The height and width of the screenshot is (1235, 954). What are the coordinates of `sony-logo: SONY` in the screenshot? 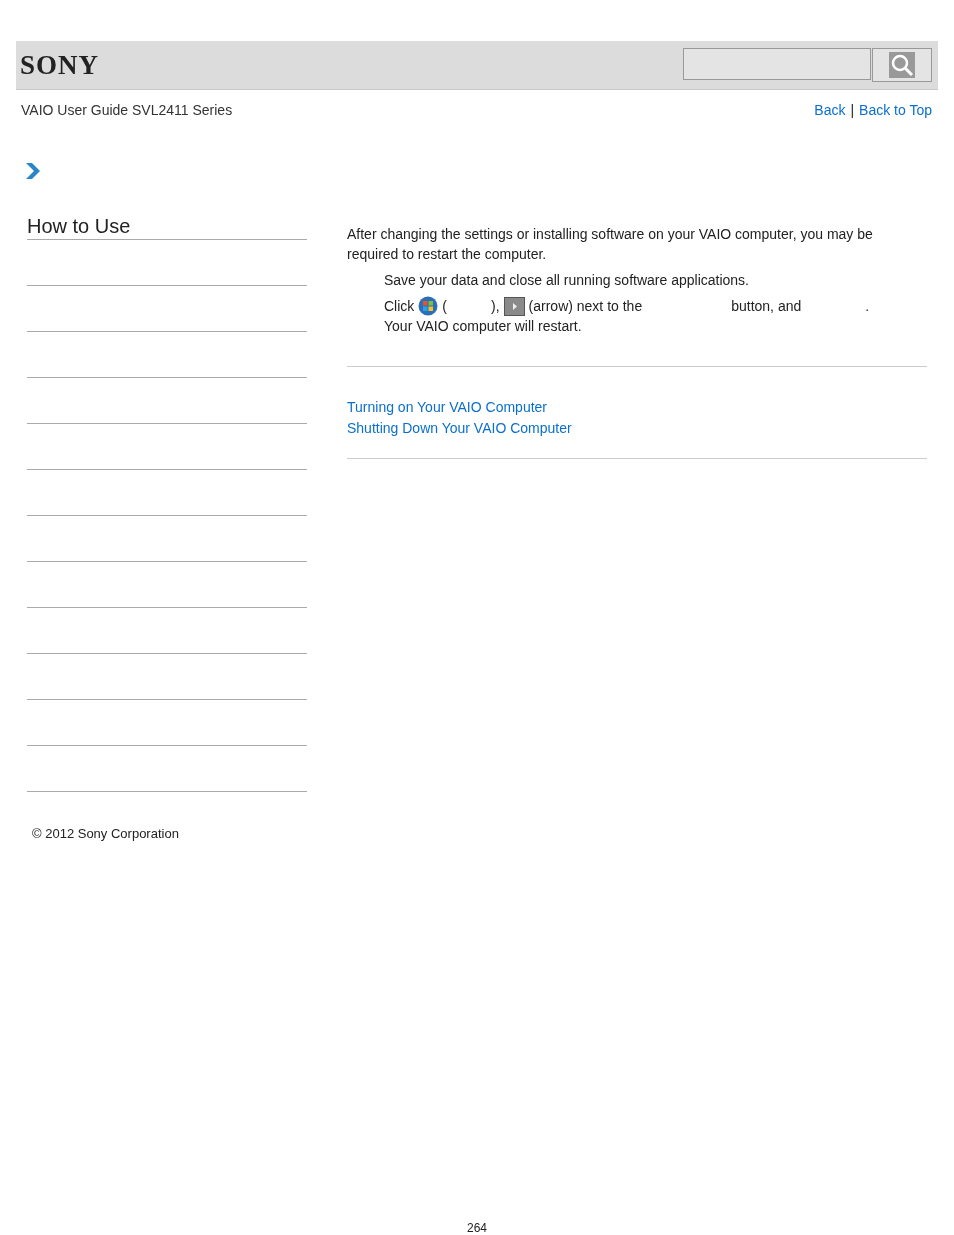 It's located at (59, 65).